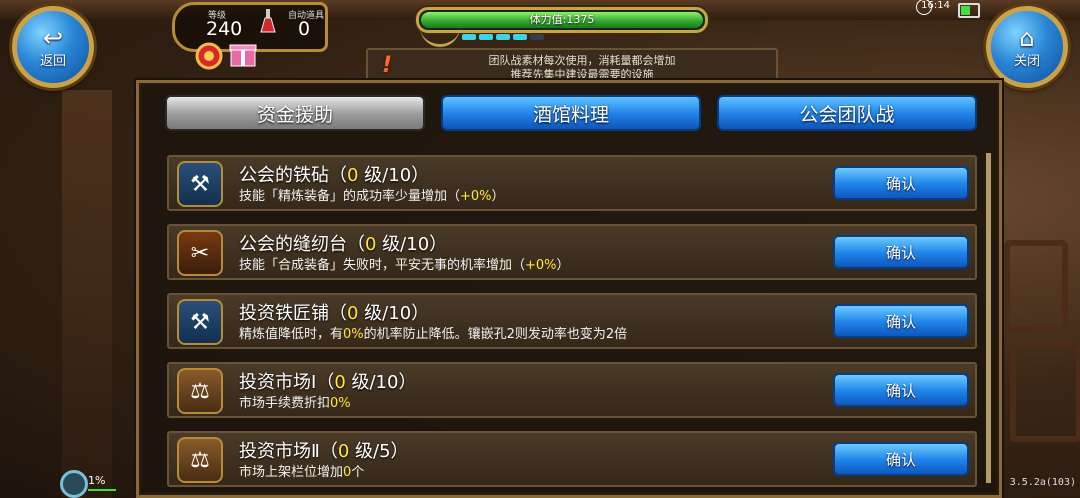 The image size is (1080, 498). What do you see at coordinates (209, 56) in the screenshot?
I see `medal-icon` at bounding box center [209, 56].